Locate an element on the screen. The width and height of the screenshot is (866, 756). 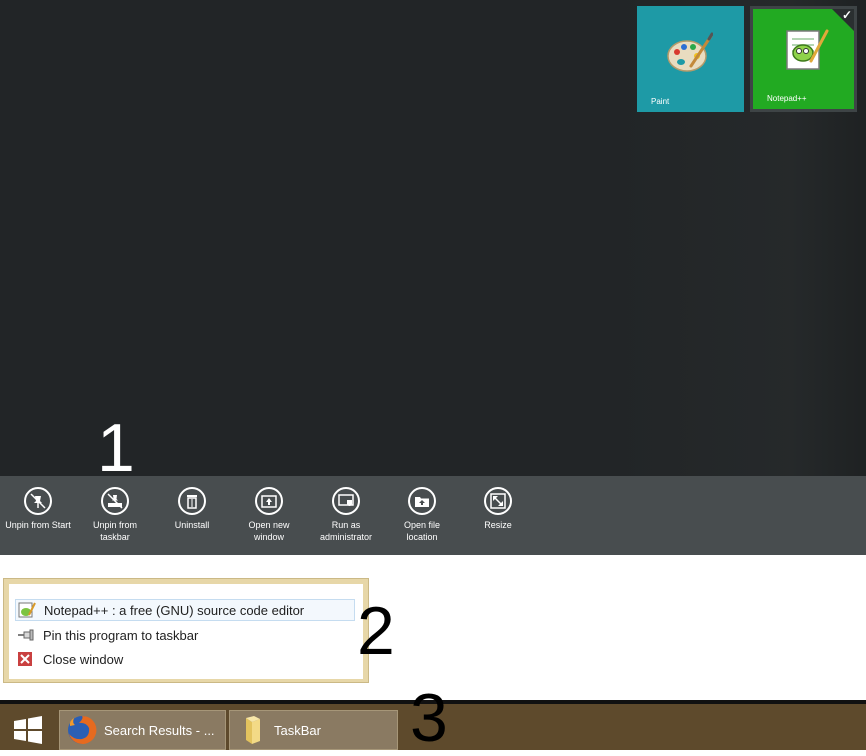
annotation-number-2: 2 is located at coordinates (376, 631).